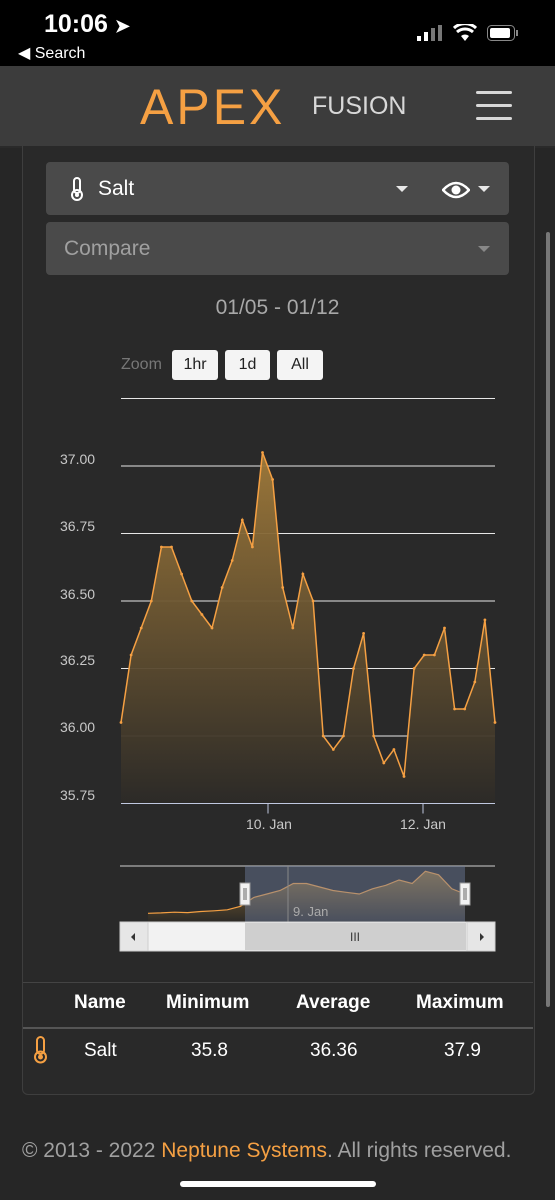 The width and height of the screenshot is (555, 1200). Describe the element at coordinates (355, 937) in the screenshot. I see `scrollbar-grip-icon: III` at that location.